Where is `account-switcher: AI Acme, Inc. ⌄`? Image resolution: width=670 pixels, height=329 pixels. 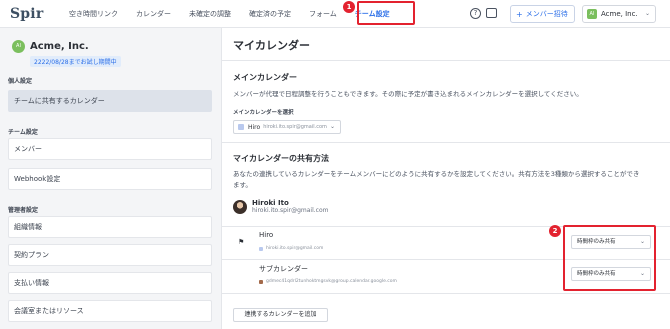
account-switcher: AI Acme, Inc. ⌄ is located at coordinates (619, 14).